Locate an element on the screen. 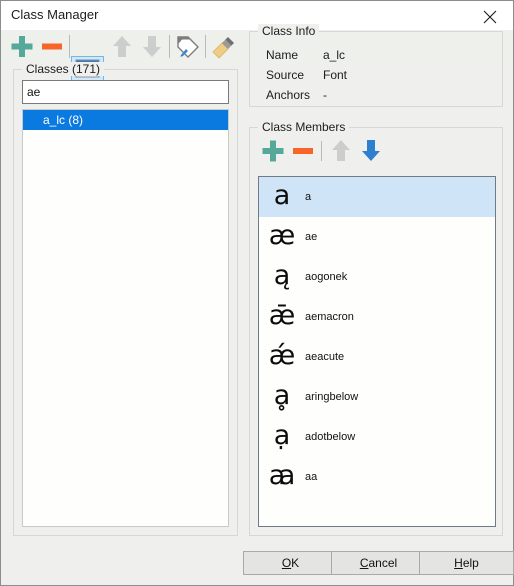 The width and height of the screenshot is (514, 586). member-glyph-preview: ḁ is located at coordinates (282, 395).